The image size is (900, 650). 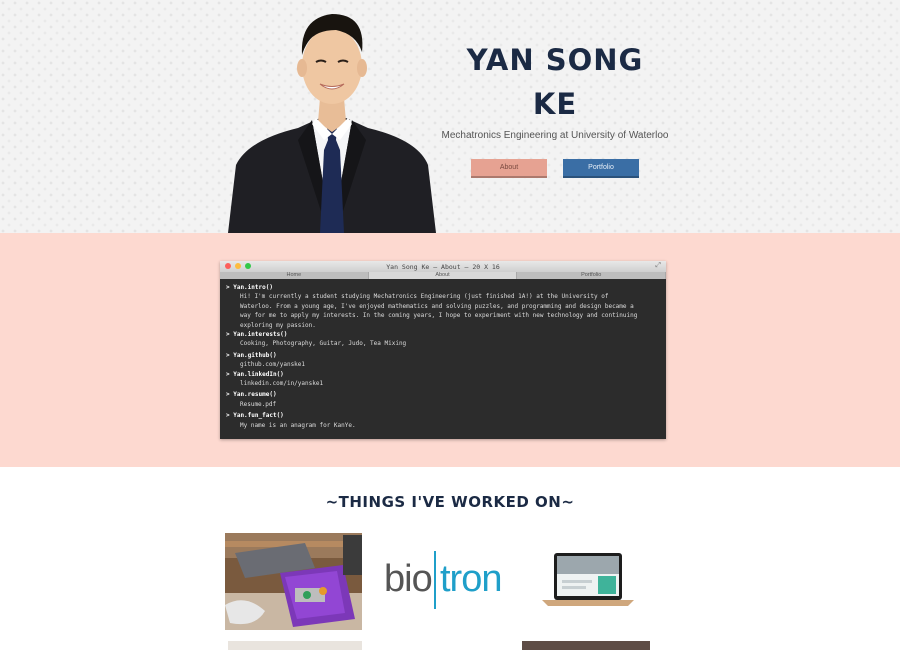 I want to click on maximize-dot-icon, so click(x=248, y=266).